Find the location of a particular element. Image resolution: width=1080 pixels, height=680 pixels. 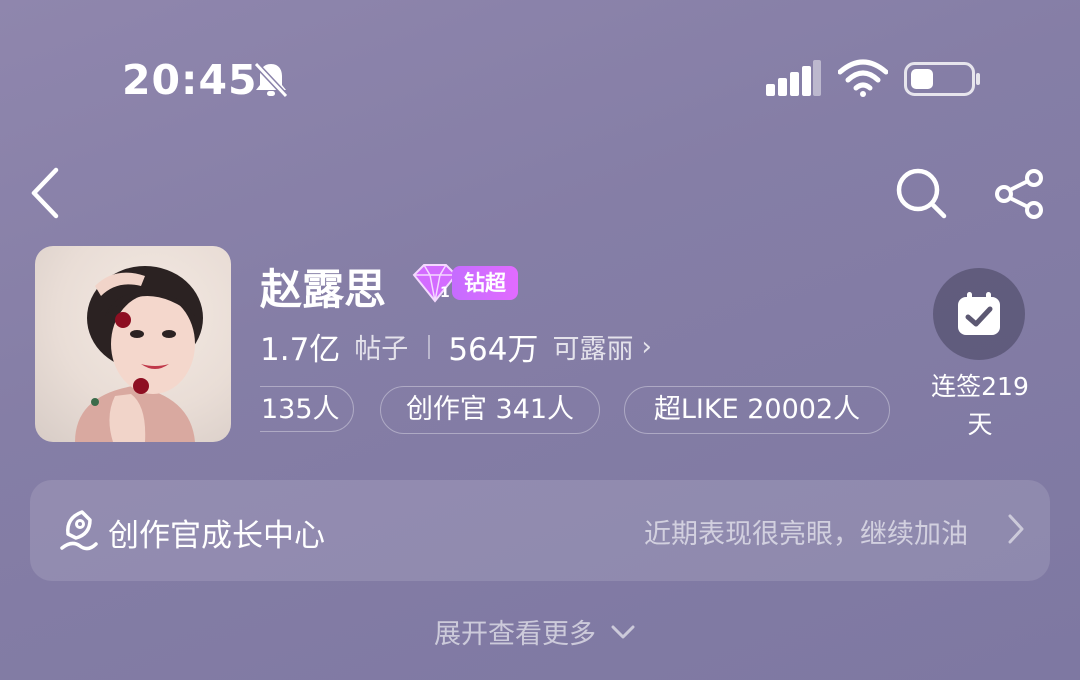

growth-card-subtitle: 近期表现很亮眼，继续加油 is located at coordinates (806, 534).